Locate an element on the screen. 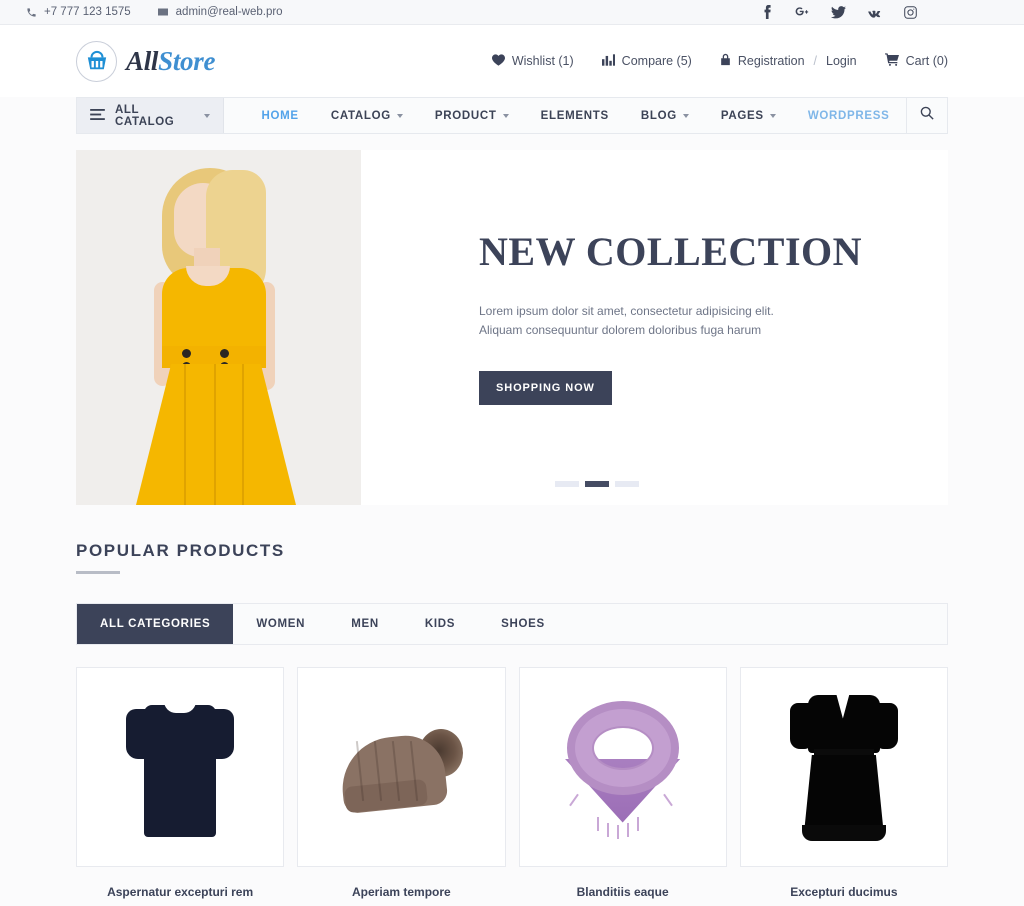 The height and width of the screenshot is (906, 1024). twitter-icon is located at coordinates (838, 12).